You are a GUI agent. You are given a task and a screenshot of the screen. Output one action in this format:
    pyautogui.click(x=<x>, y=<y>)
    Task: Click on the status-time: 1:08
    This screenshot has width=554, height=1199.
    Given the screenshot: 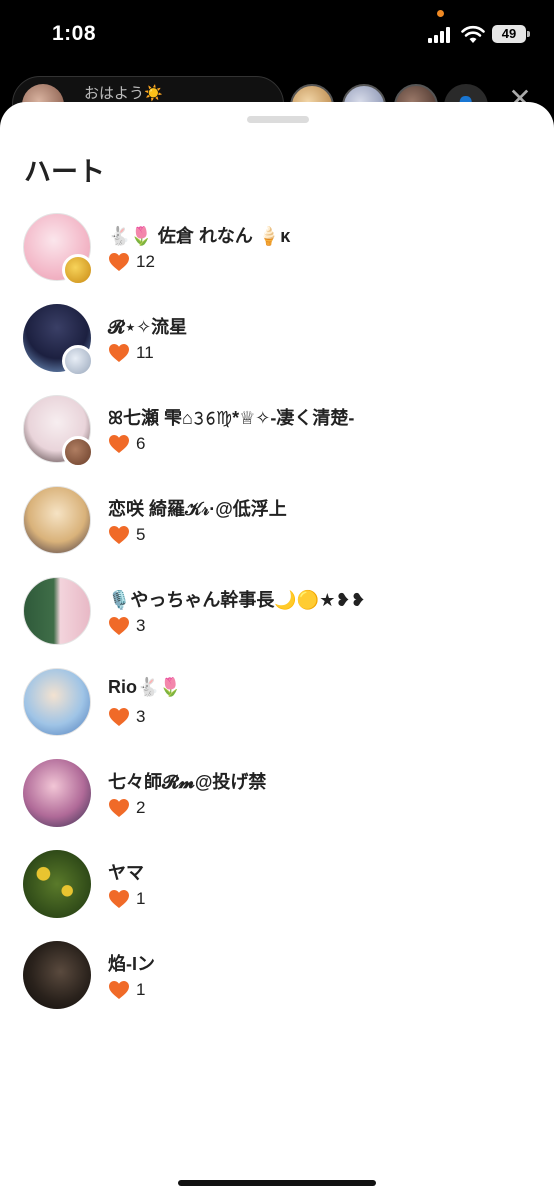 What is the action you would take?
    pyautogui.click(x=74, y=33)
    